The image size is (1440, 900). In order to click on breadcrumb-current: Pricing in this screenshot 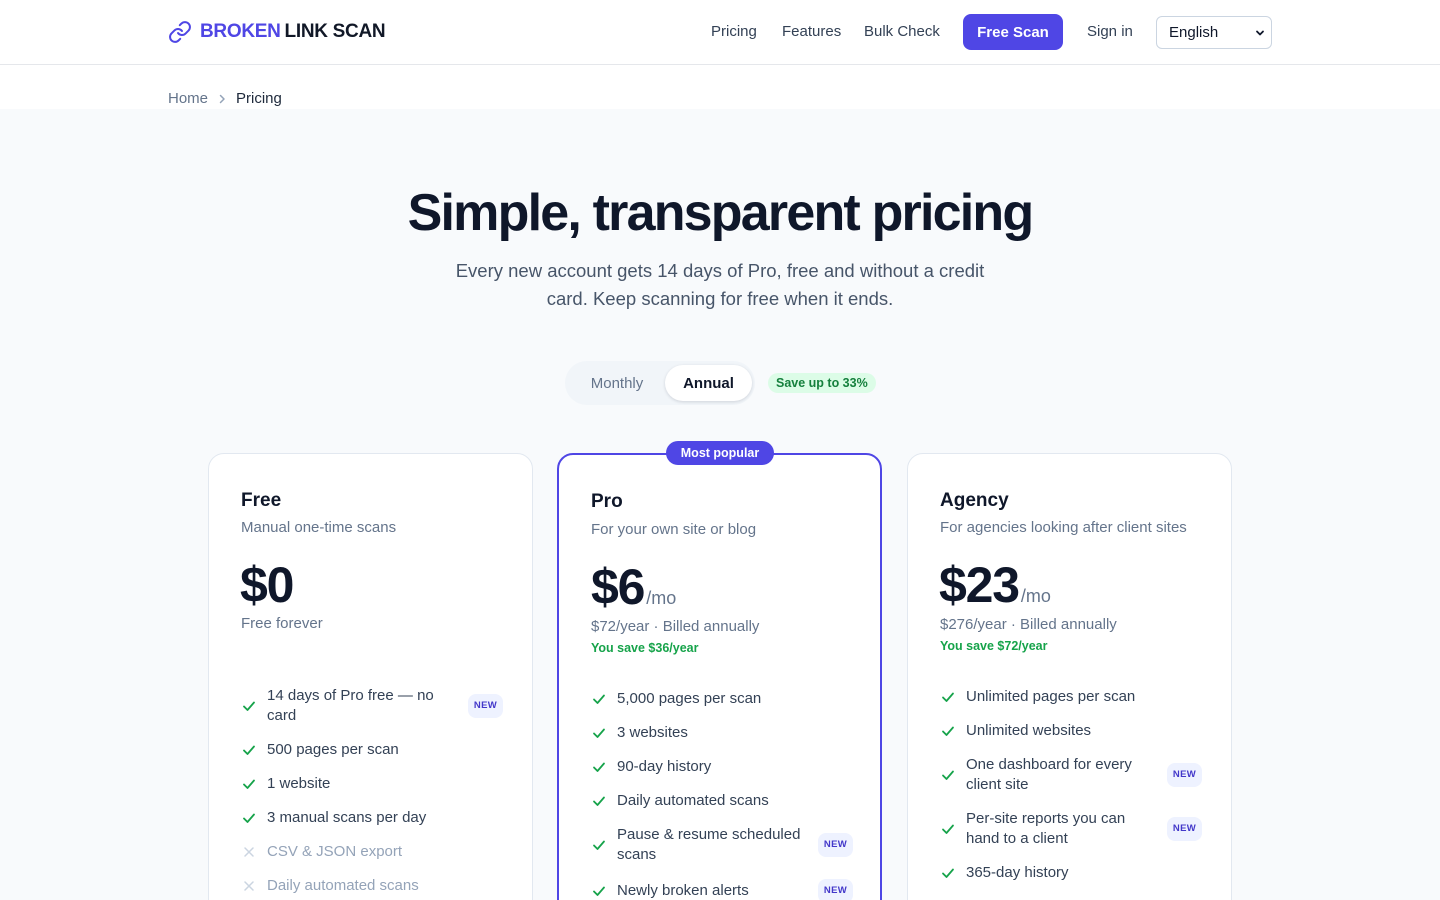, I will do `click(259, 98)`.